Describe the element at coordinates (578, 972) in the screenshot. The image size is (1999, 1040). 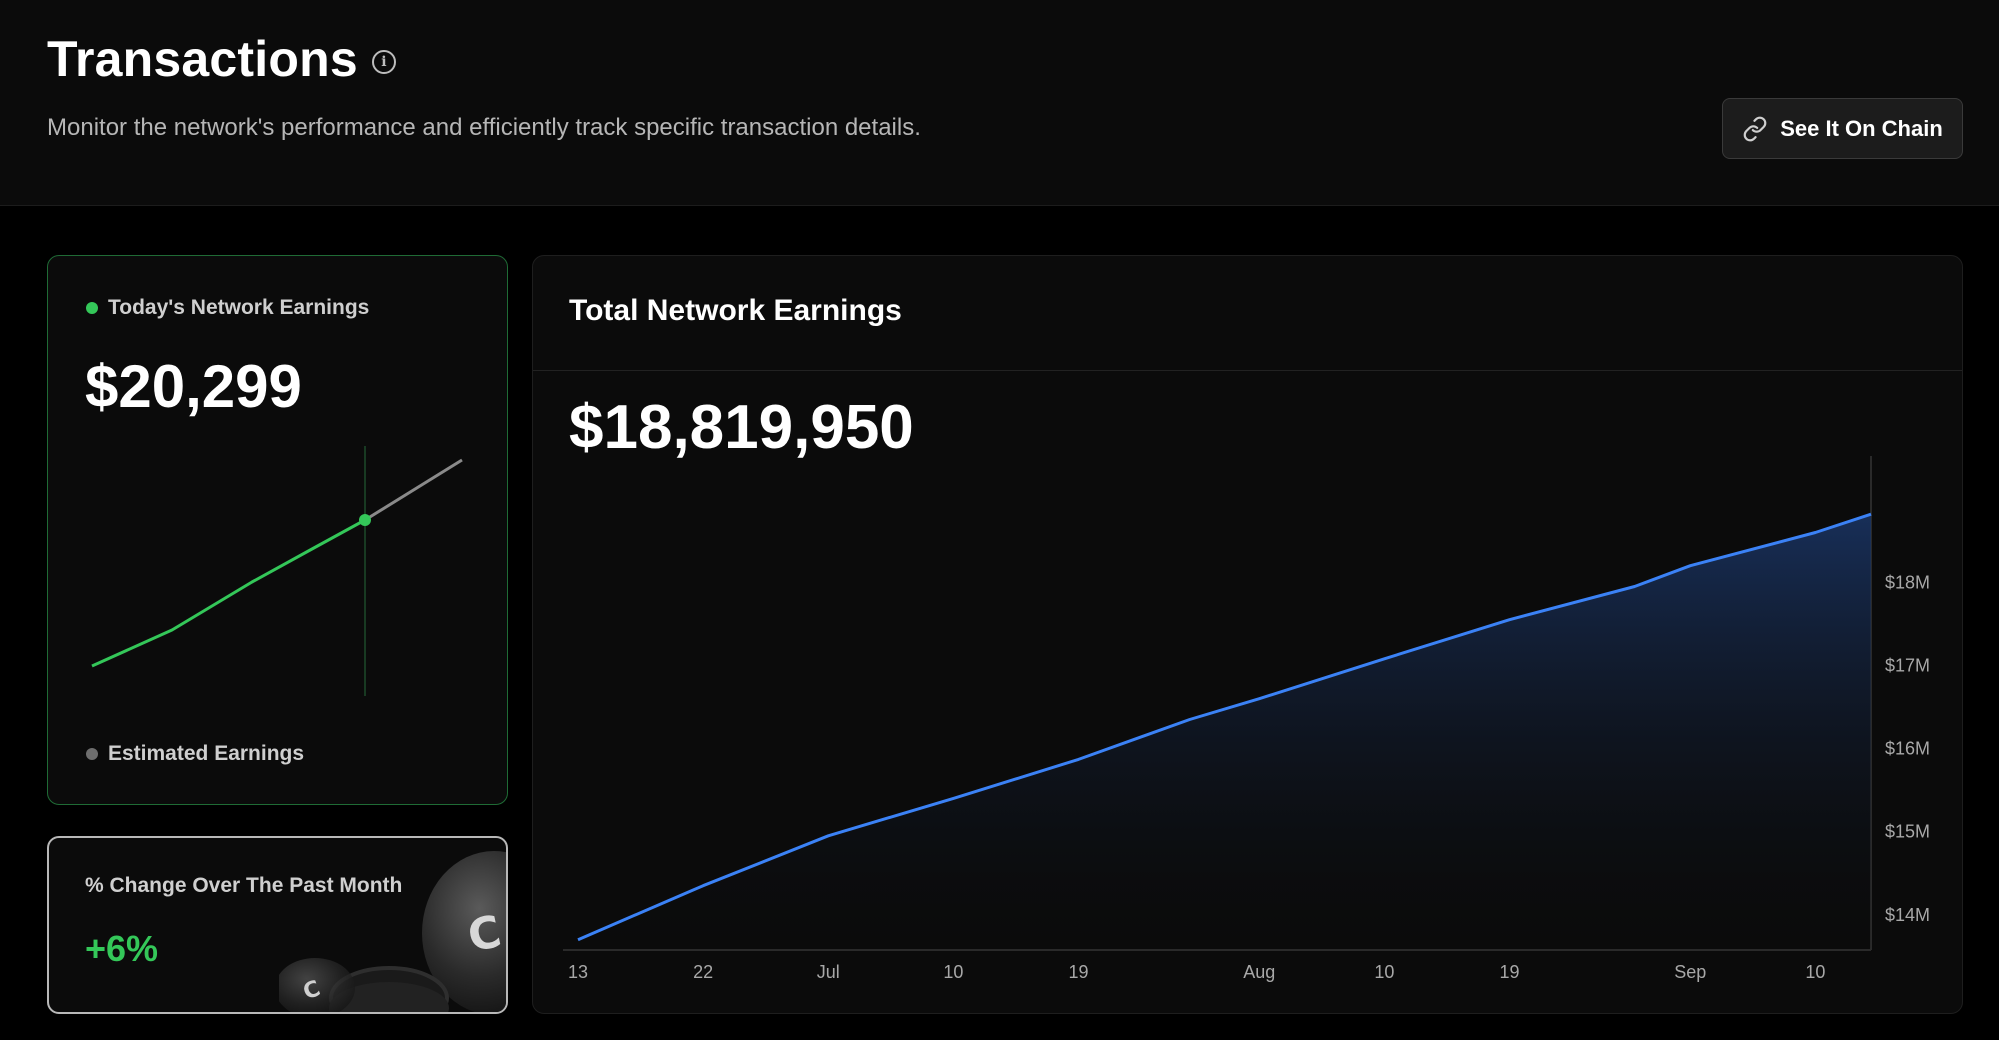
I see `x-tick-label: 13` at that location.